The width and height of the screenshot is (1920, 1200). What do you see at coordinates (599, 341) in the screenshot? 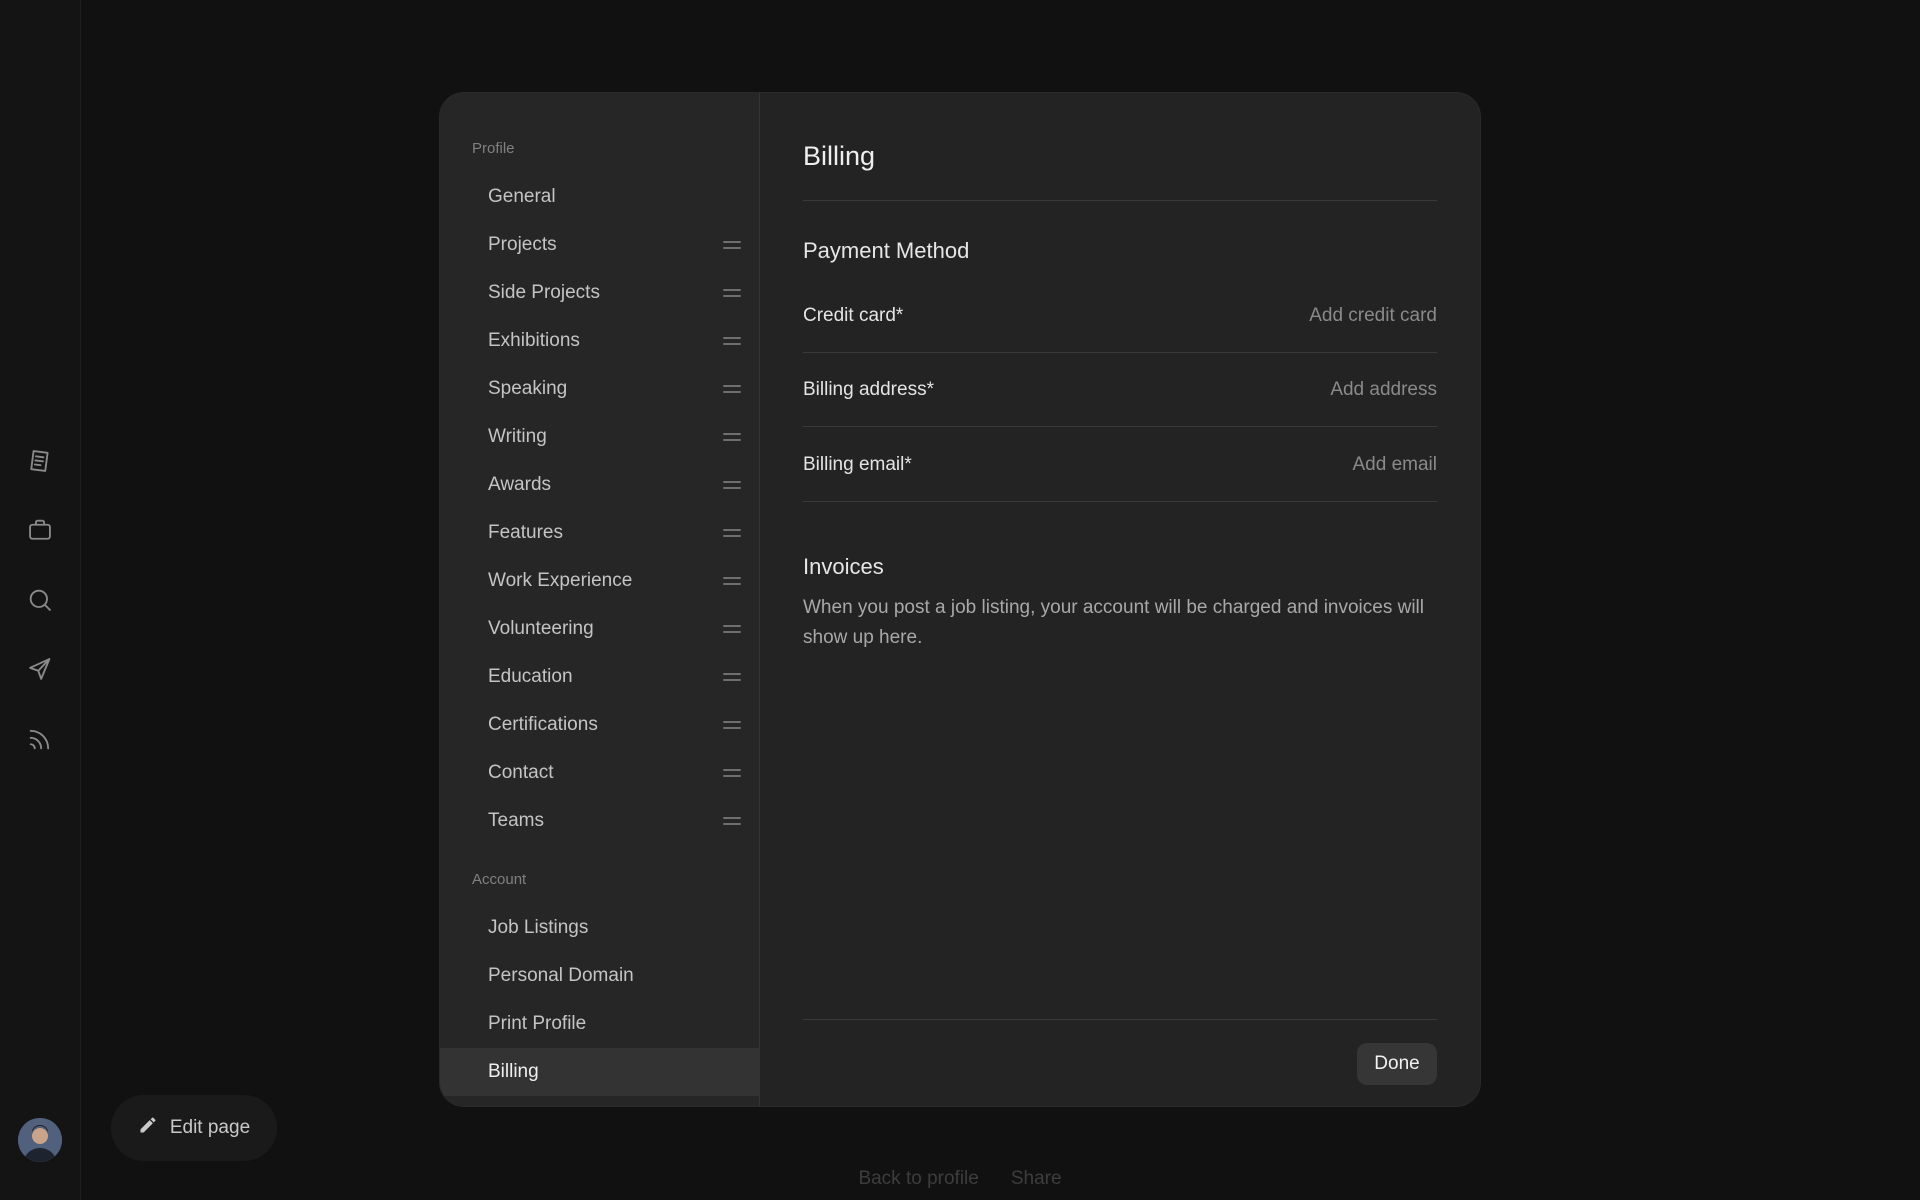
I see `nav-item-exhibitions: Exhibitions` at bounding box center [599, 341].